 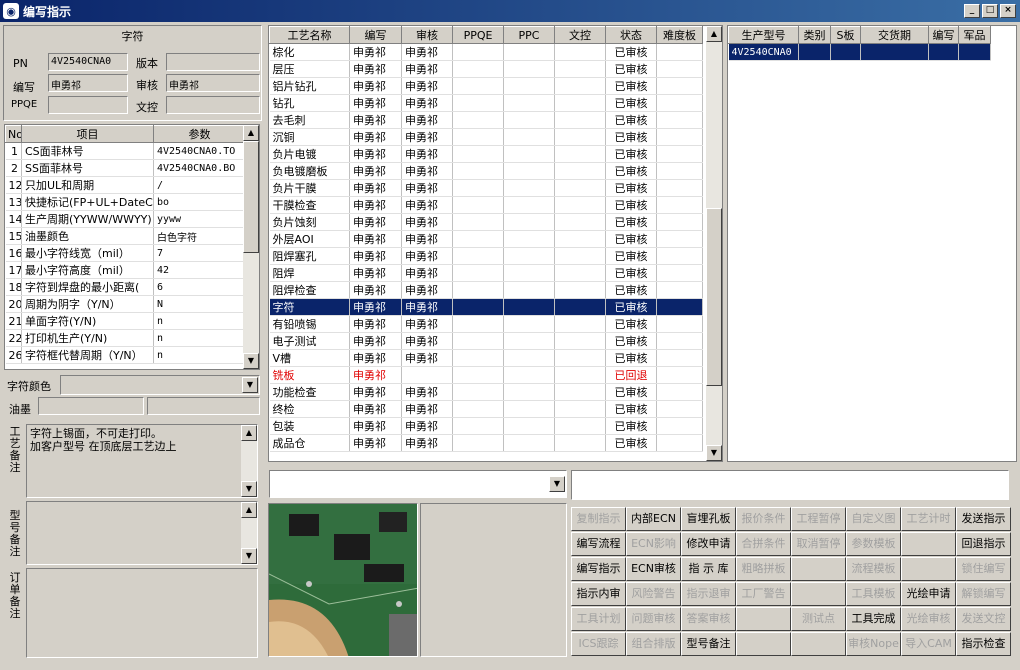 What do you see at coordinates (894, 35) in the screenshot?
I see `product-header-3: 交货期` at bounding box center [894, 35].